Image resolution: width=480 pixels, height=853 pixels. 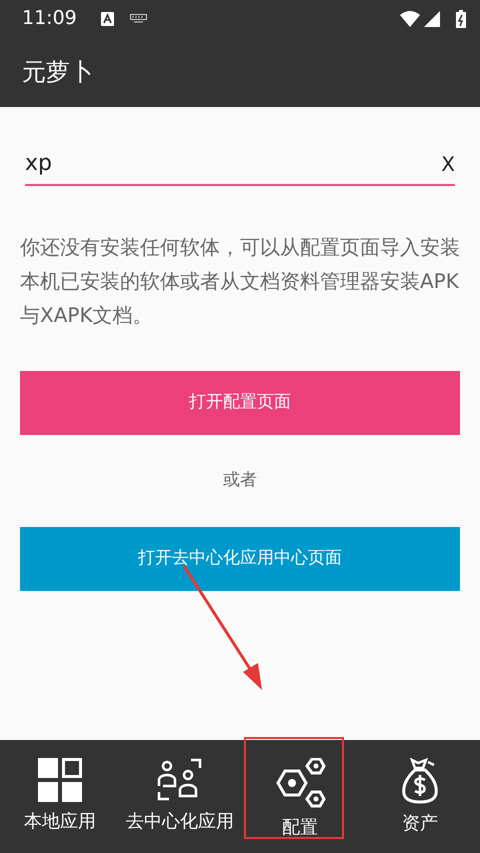 I want to click on keyboard-icon, so click(x=138, y=18).